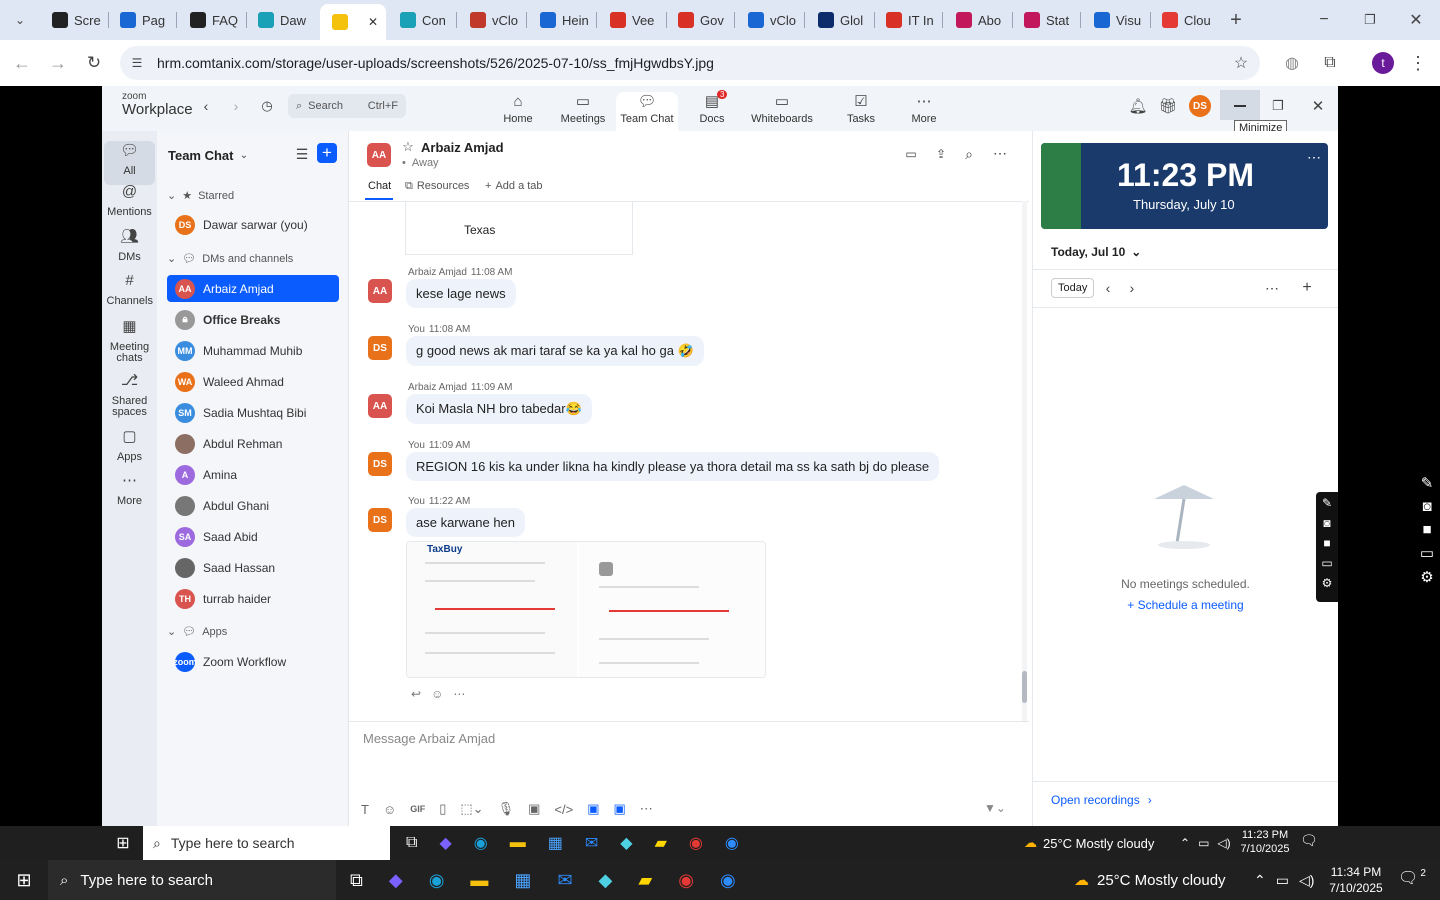 Image resolution: width=1440 pixels, height=900 pixels. I want to click on user-avatar: DS, so click(1200, 106).